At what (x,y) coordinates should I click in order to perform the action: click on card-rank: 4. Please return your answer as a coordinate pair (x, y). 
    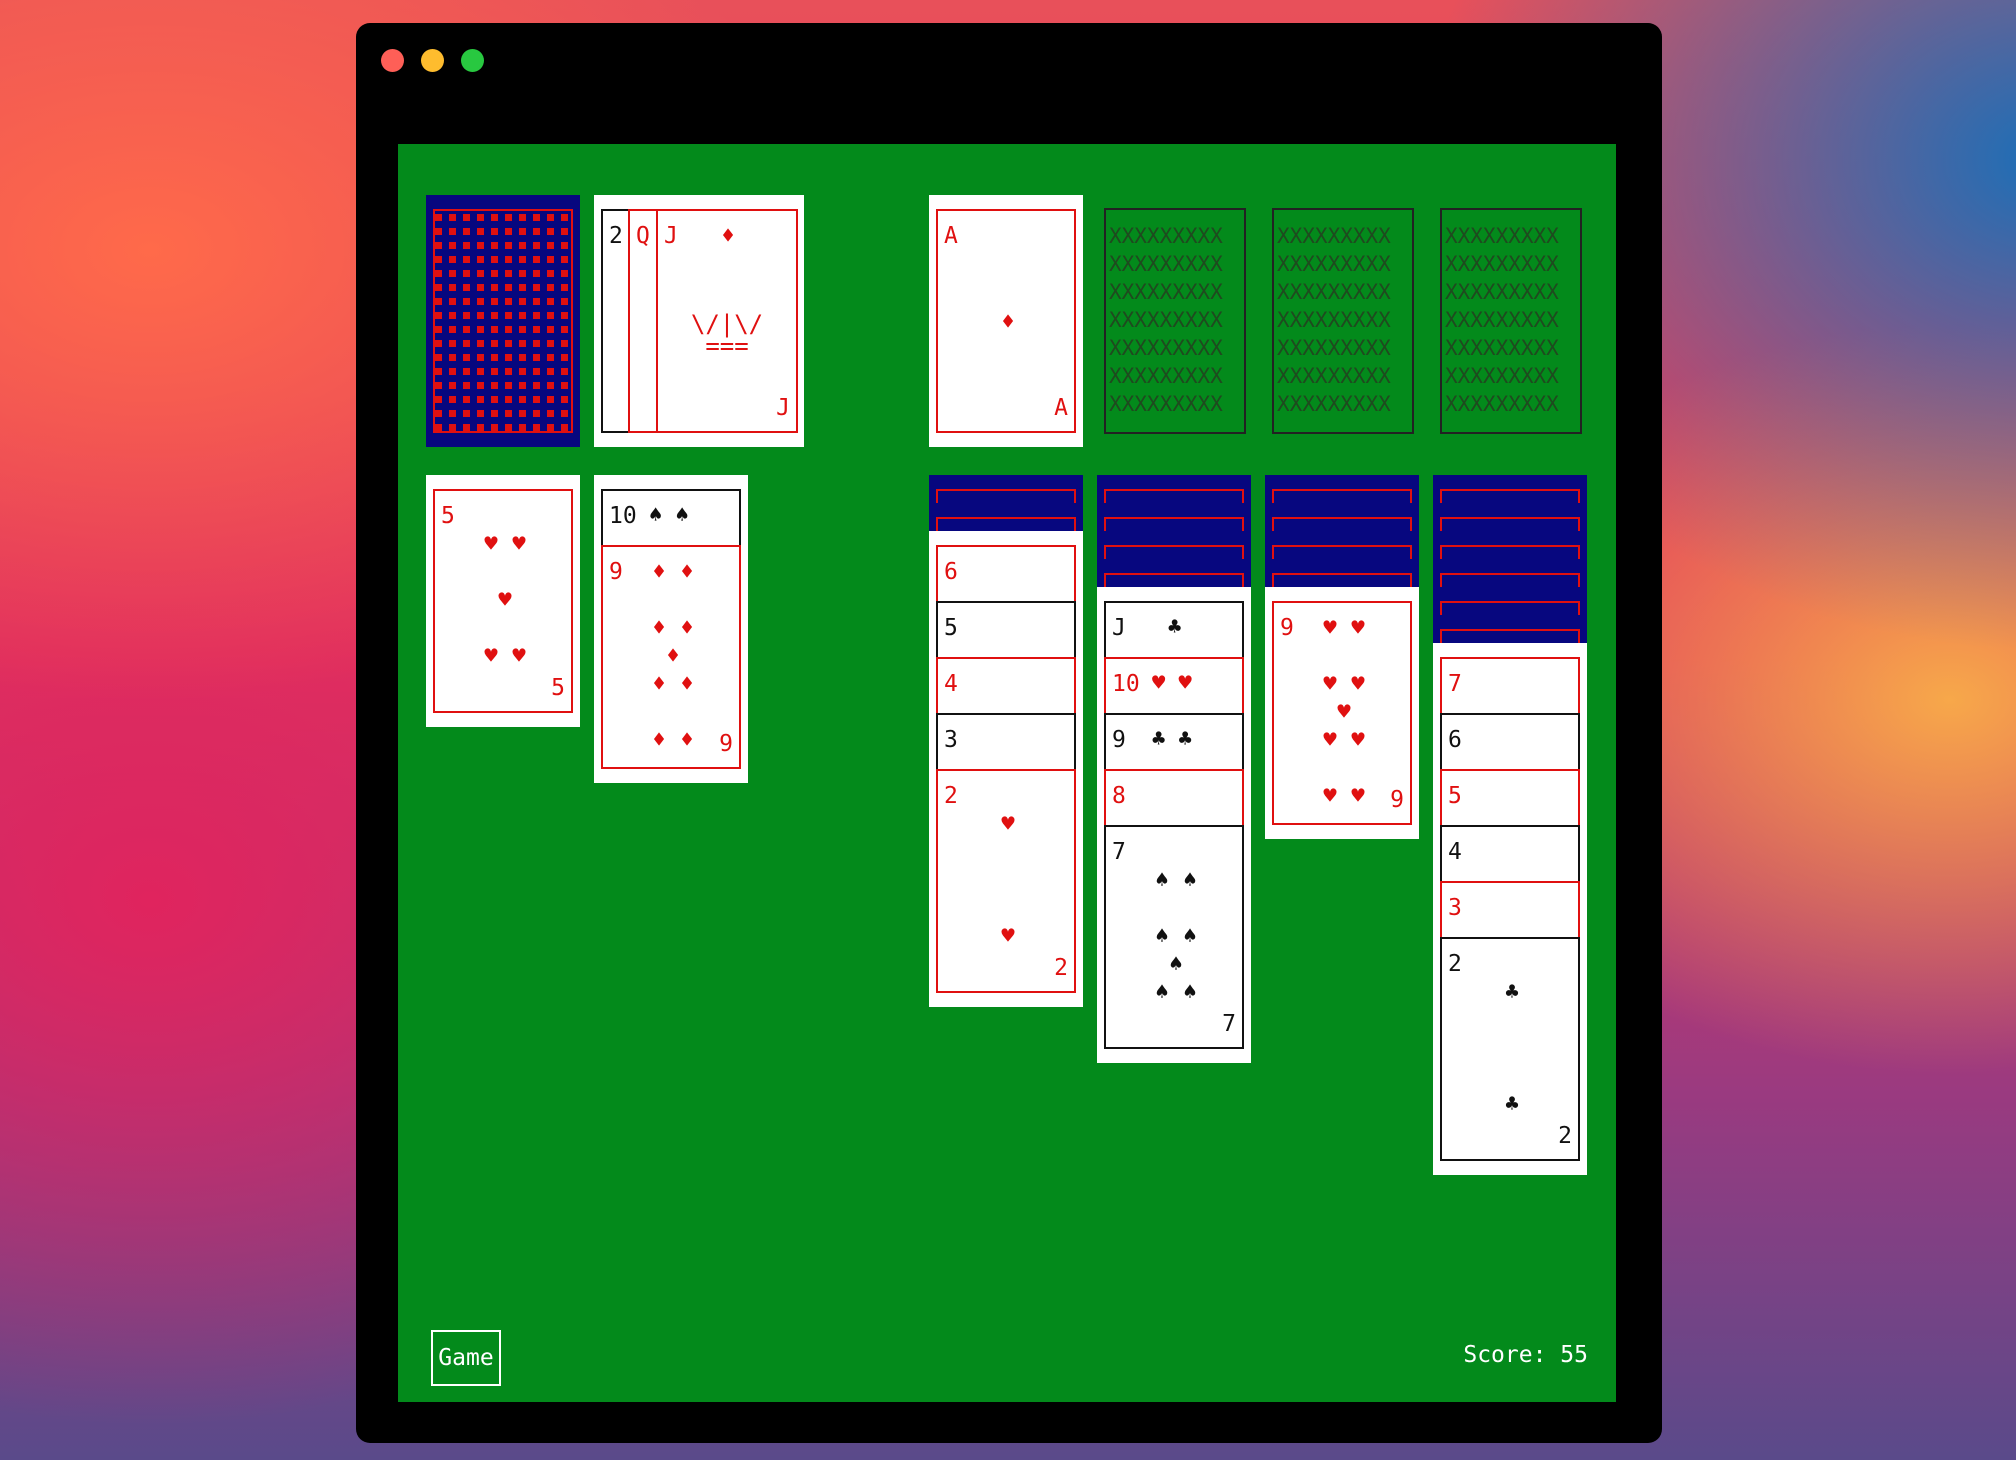
    Looking at the image, I should click on (1455, 852).